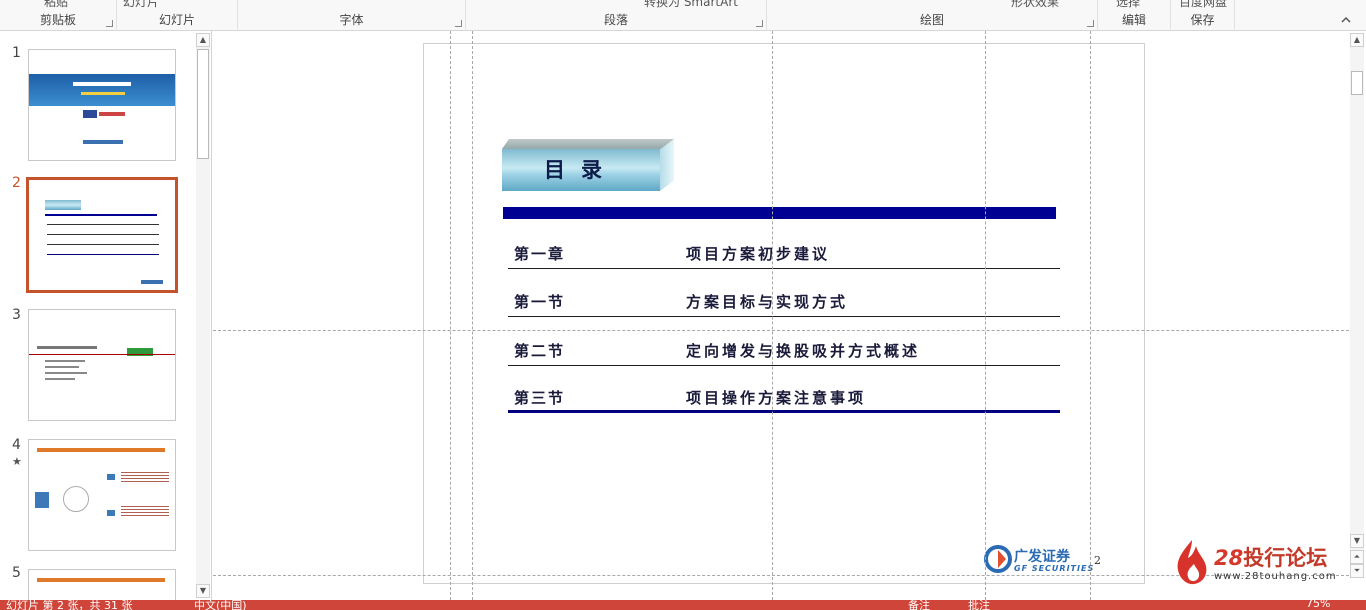 This screenshot has height=610, width=1366. Describe the element at coordinates (1035, 5) in the screenshot. I see `shape-effects-button: 形状效果` at that location.